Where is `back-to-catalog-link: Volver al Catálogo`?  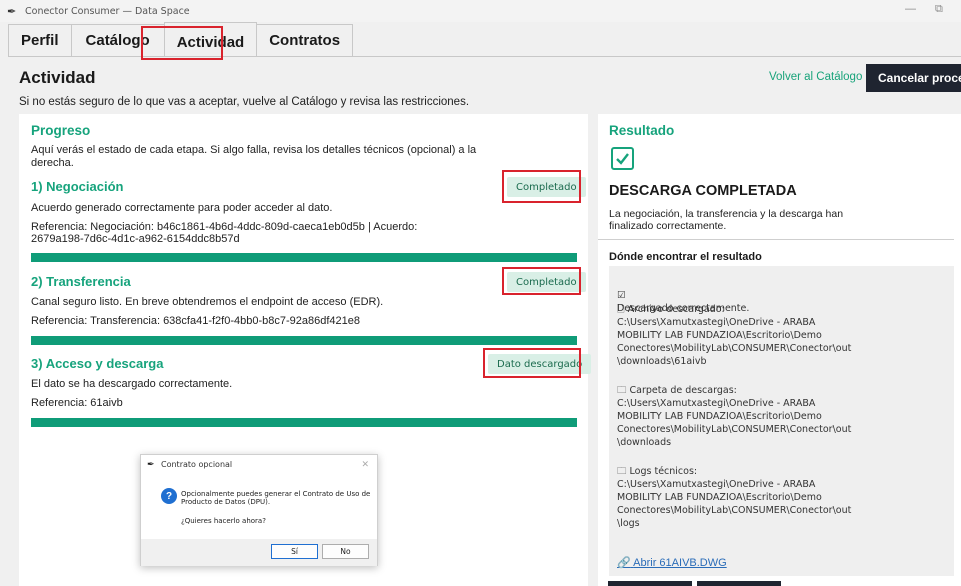 back-to-catalog-link: Volver al Catálogo is located at coordinates (815, 77).